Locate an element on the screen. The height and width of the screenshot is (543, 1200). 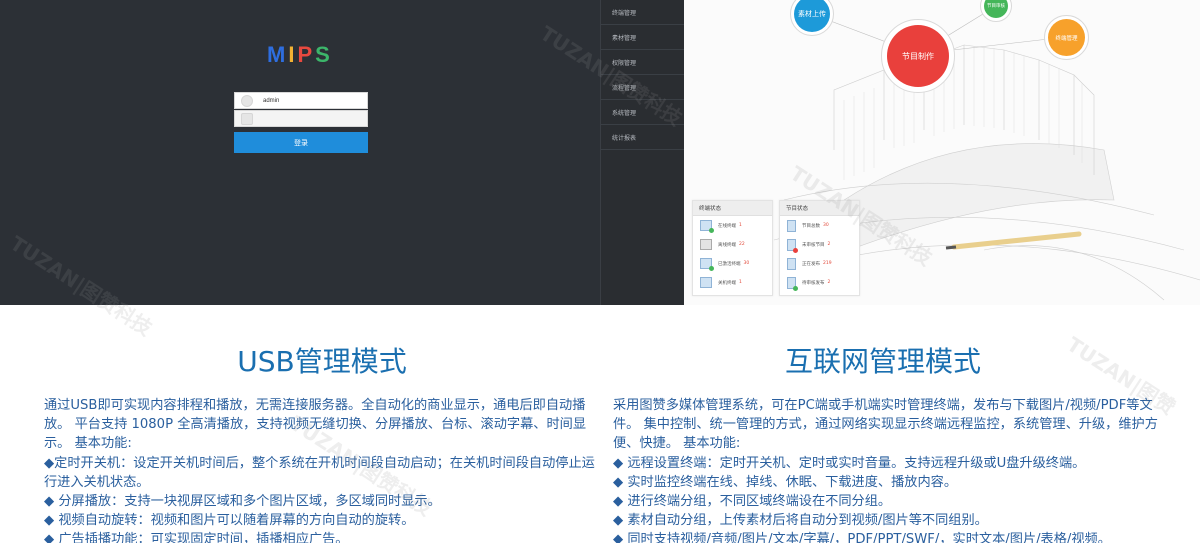
usb-mode-title: USB管理模式 is located at coordinates (322, 361).